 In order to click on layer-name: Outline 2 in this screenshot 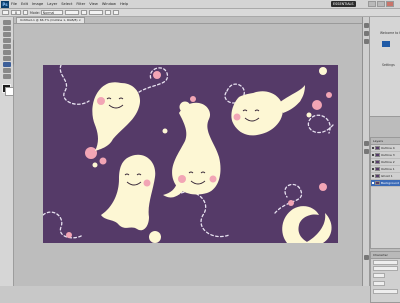, I will do `click(388, 162)`.